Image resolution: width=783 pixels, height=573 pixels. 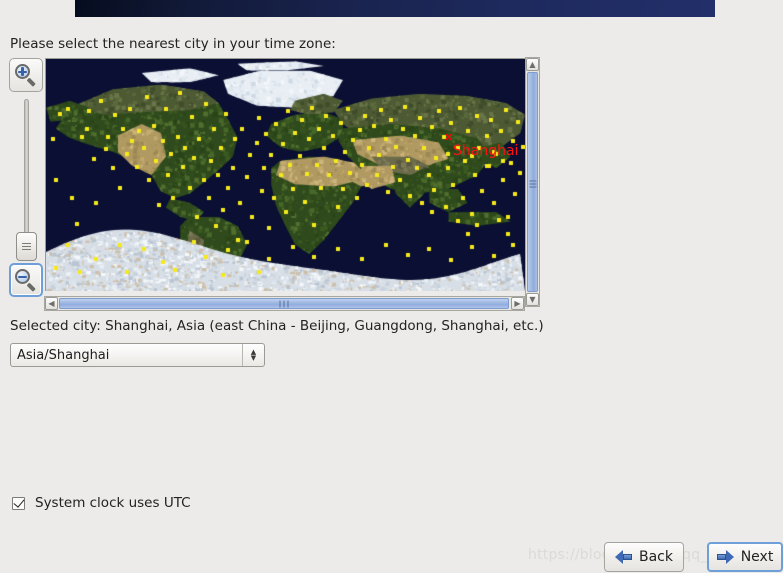 I want to click on utc-checkbox-label: System clock uses UTC, so click(x=113, y=503).